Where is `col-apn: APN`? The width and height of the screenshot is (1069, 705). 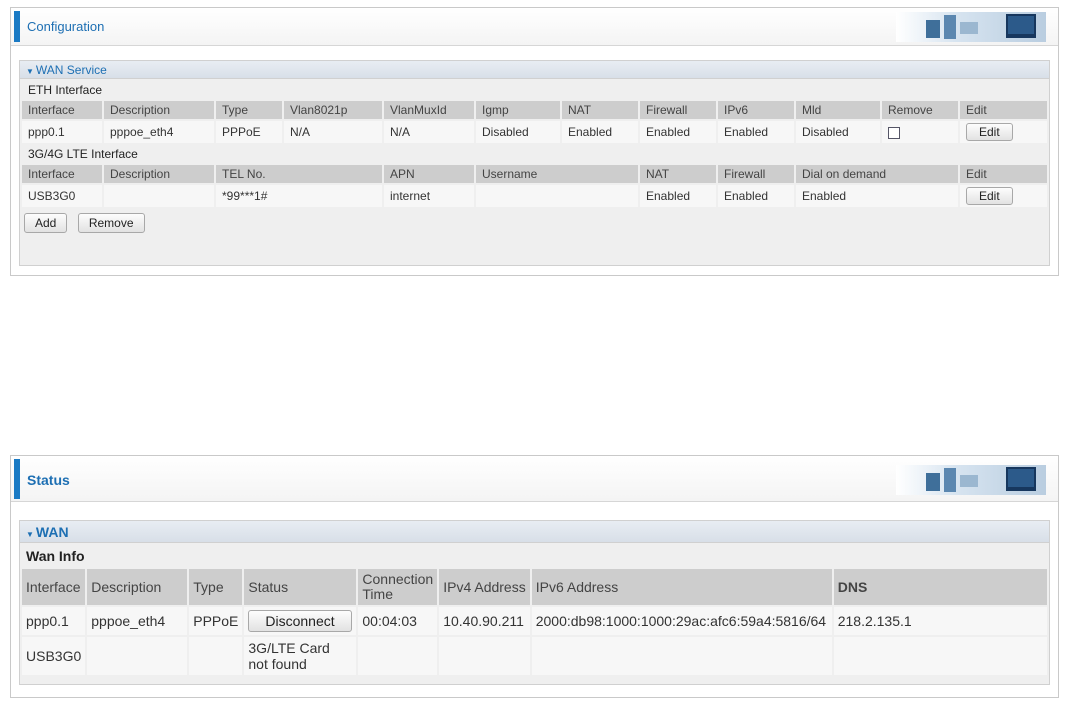 col-apn: APN is located at coordinates (429, 174).